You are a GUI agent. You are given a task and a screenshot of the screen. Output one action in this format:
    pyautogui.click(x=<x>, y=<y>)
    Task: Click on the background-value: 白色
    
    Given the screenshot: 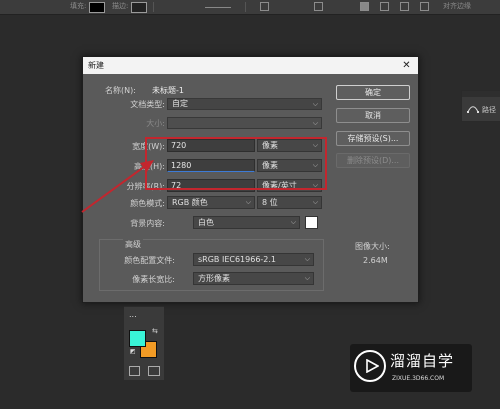 What is the action you would take?
    pyautogui.click(x=206, y=222)
    